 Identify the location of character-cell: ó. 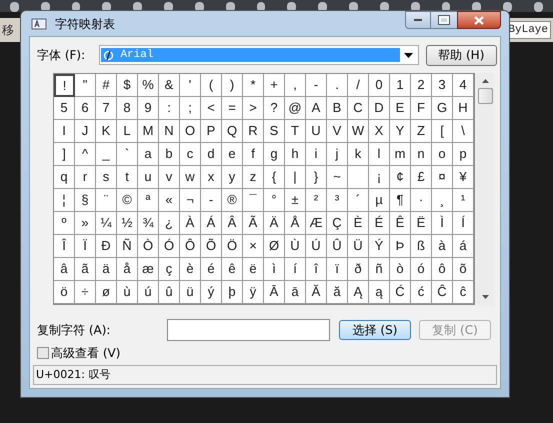
(421, 269).